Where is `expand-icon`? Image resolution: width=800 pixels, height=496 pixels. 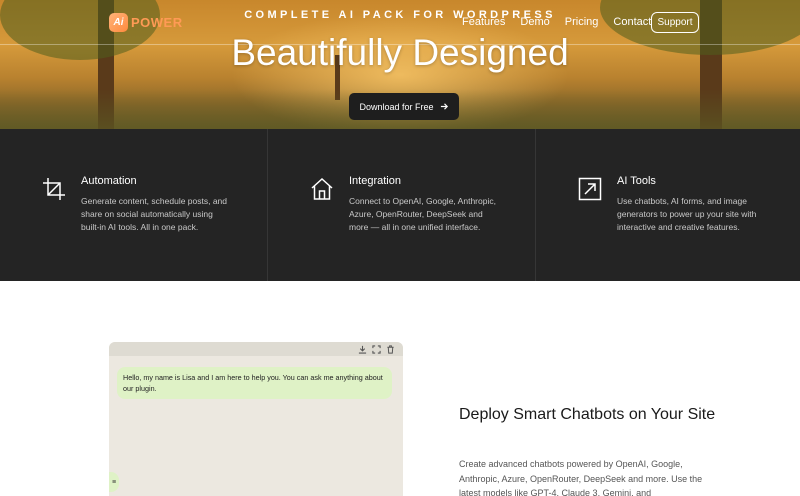
expand-icon is located at coordinates (590, 189).